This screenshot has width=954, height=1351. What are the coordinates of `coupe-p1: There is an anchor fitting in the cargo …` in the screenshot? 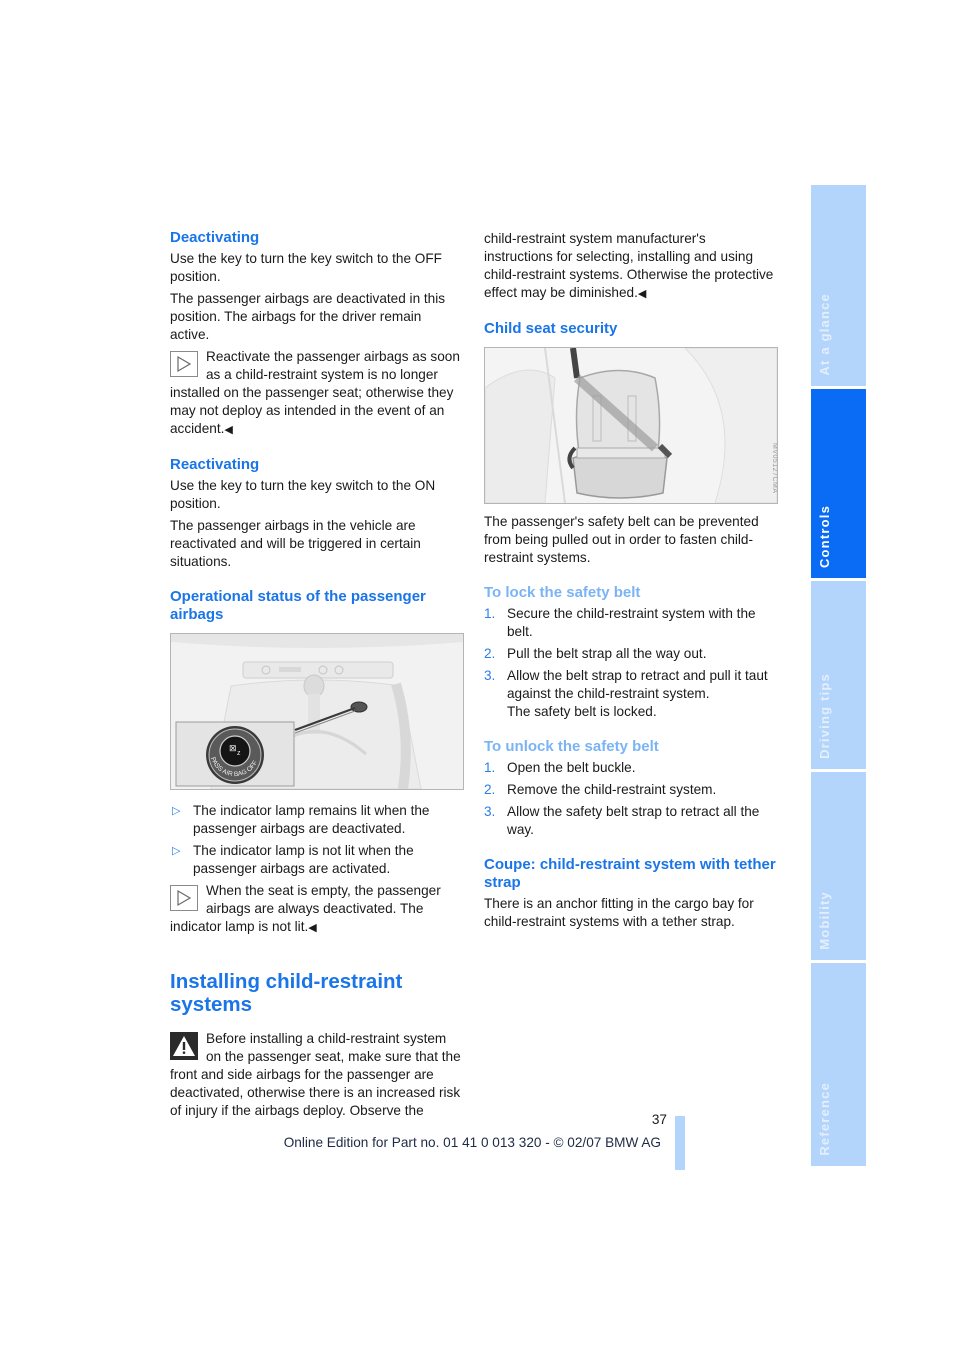 It's located at (619, 912).